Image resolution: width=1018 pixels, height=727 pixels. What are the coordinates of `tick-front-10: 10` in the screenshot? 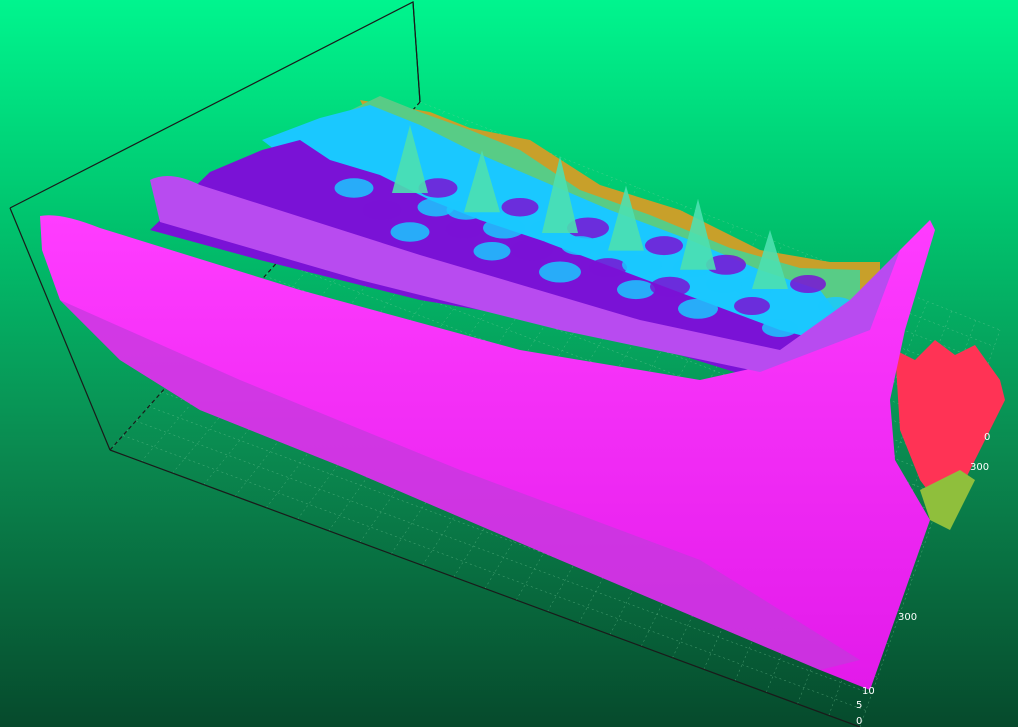 It's located at (868, 691).